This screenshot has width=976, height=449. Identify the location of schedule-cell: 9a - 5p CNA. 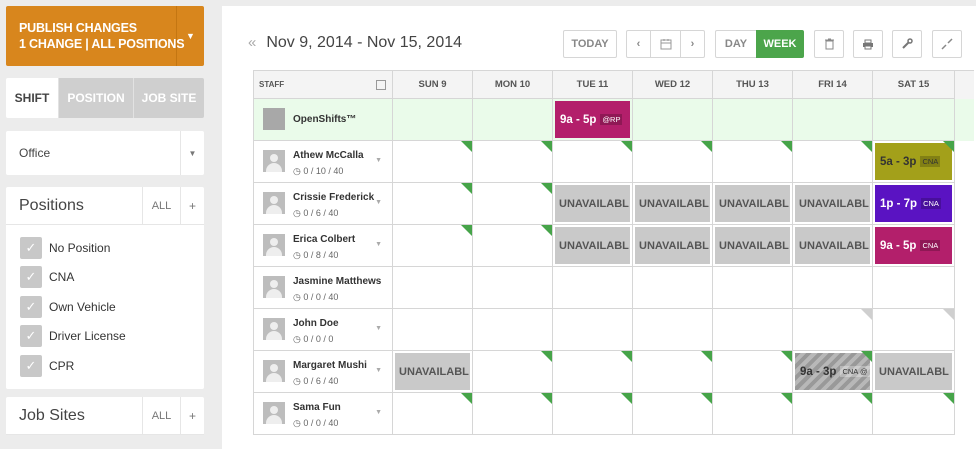
(914, 246).